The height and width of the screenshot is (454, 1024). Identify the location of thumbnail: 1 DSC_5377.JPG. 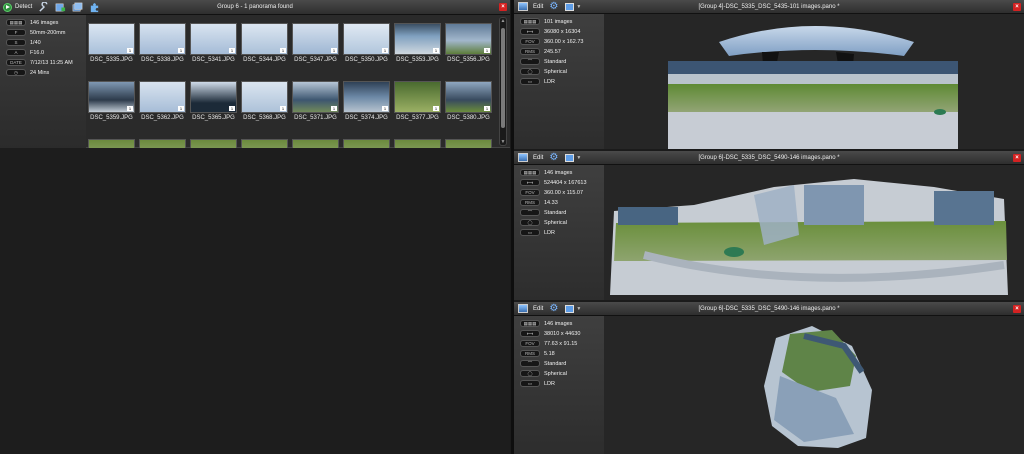
(417, 106).